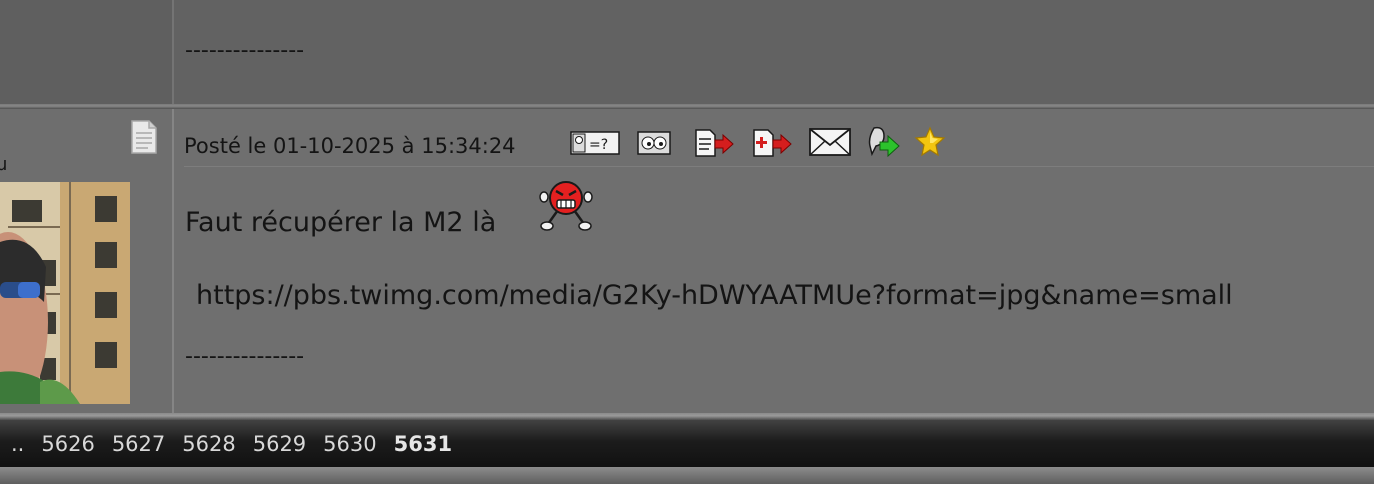 The height and width of the screenshot is (484, 1374). Describe the element at coordinates (714, 141) in the screenshot. I see `quote-icon` at that location.